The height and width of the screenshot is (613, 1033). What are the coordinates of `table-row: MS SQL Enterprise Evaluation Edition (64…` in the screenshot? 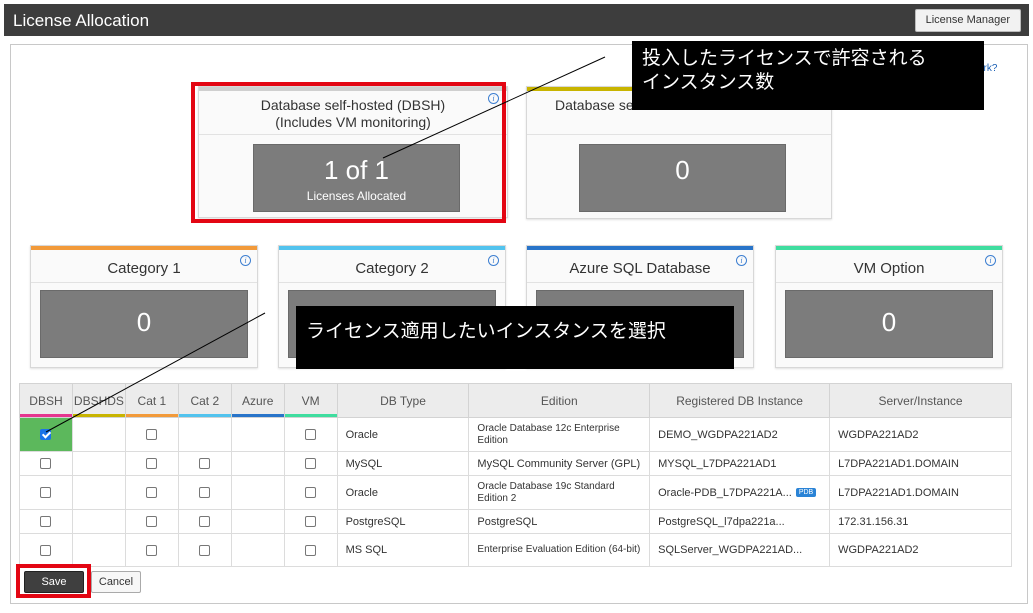 It's located at (515, 550).